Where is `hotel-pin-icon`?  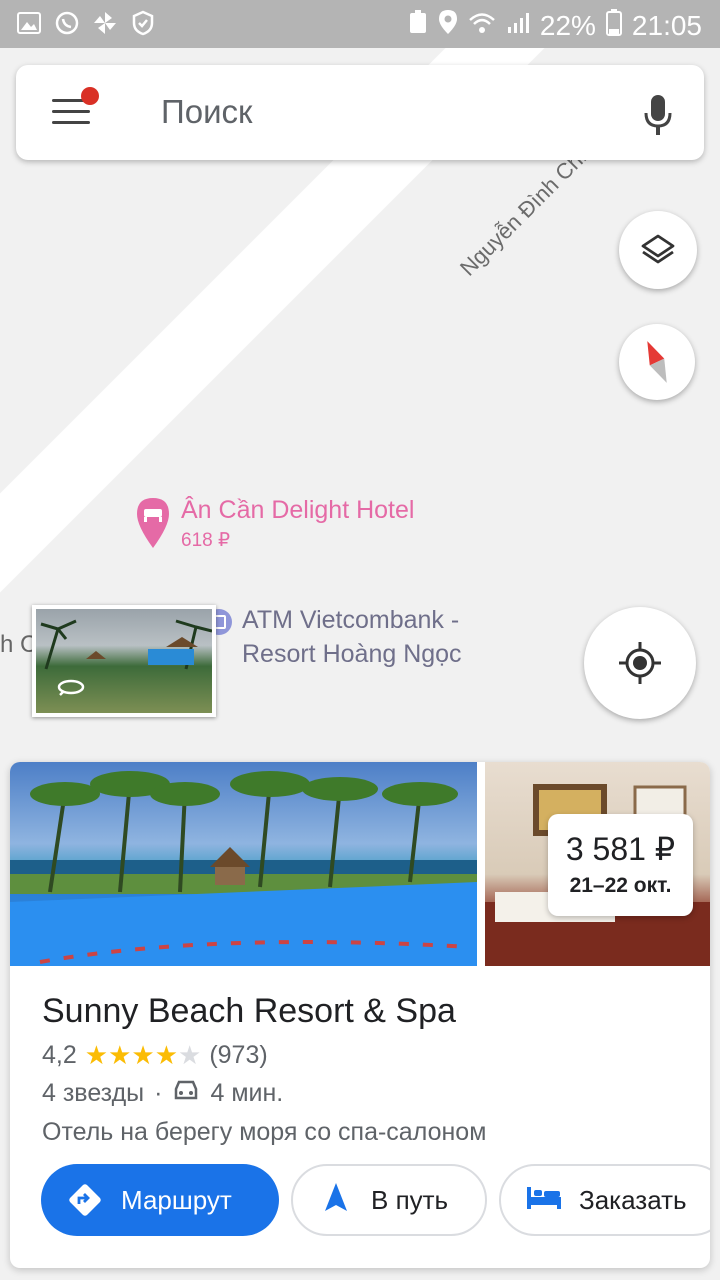 hotel-pin-icon is located at coordinates (153, 523).